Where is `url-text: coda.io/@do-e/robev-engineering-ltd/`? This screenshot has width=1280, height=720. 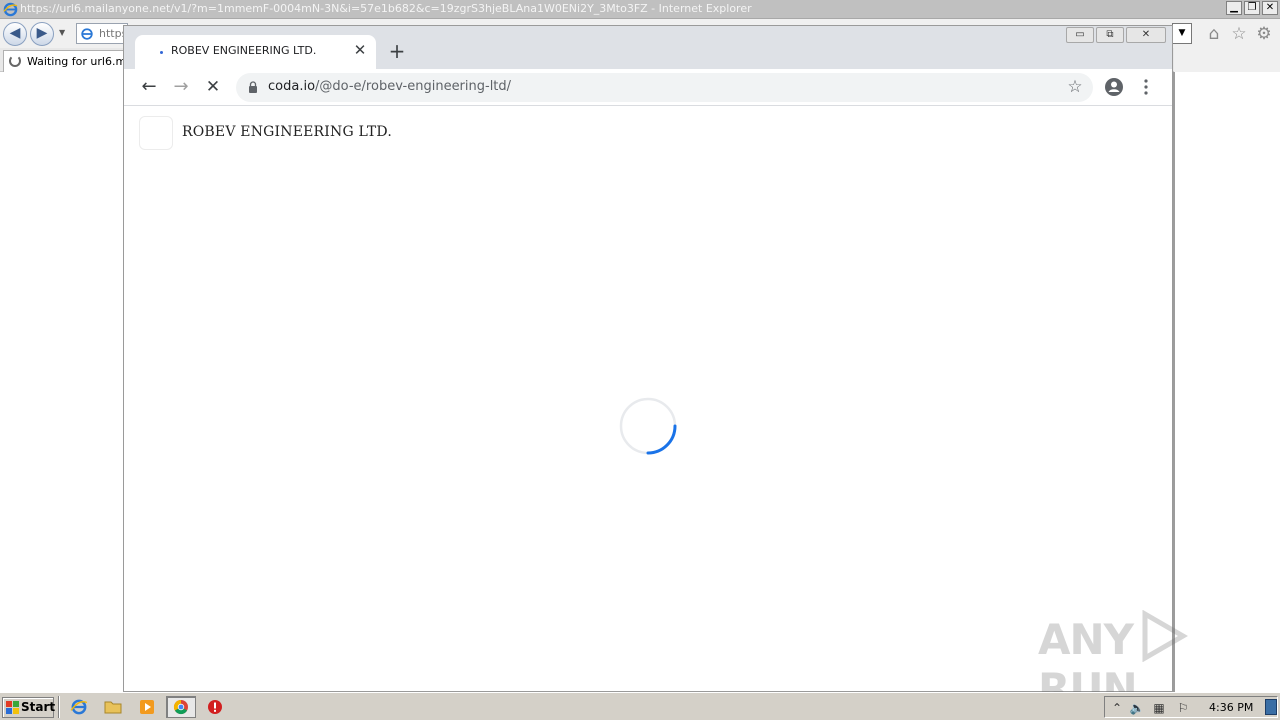 url-text: coda.io/@do-e/robev-engineering-ltd/ is located at coordinates (389, 86).